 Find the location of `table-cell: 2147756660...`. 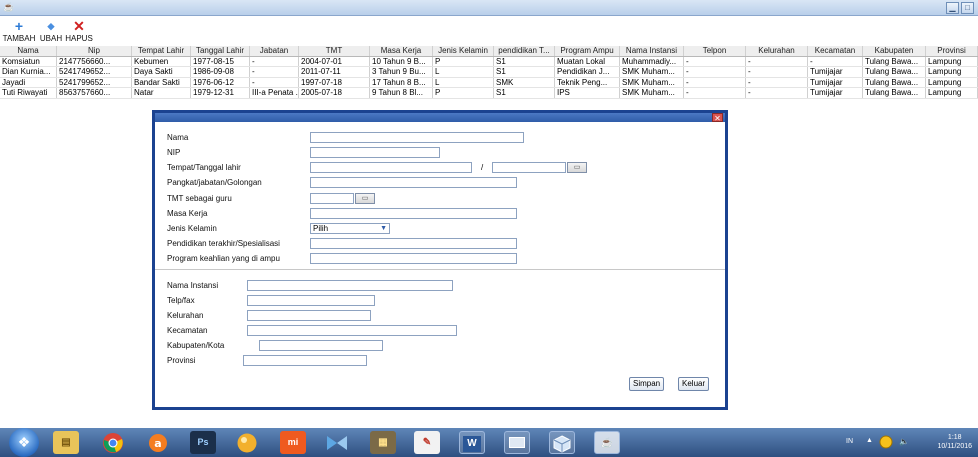

table-cell: 2147756660... is located at coordinates (94, 61).